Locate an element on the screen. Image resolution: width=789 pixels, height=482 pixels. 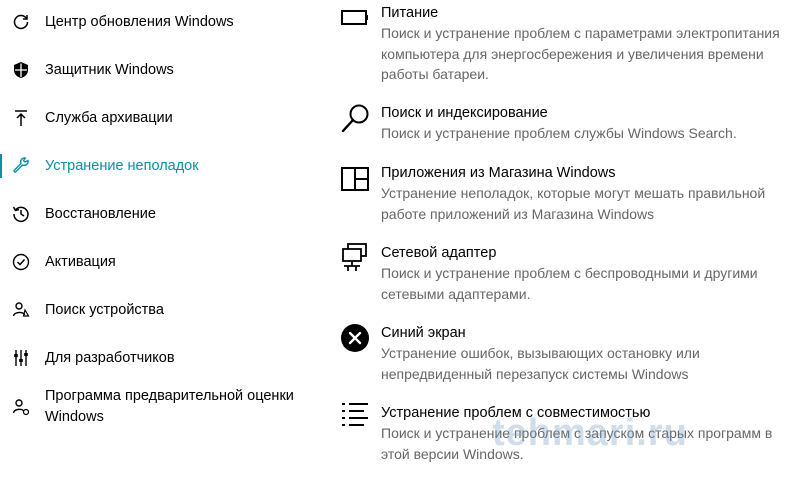
sidebar-item-windows-defender: Защитник Windows is located at coordinates (160, 70).